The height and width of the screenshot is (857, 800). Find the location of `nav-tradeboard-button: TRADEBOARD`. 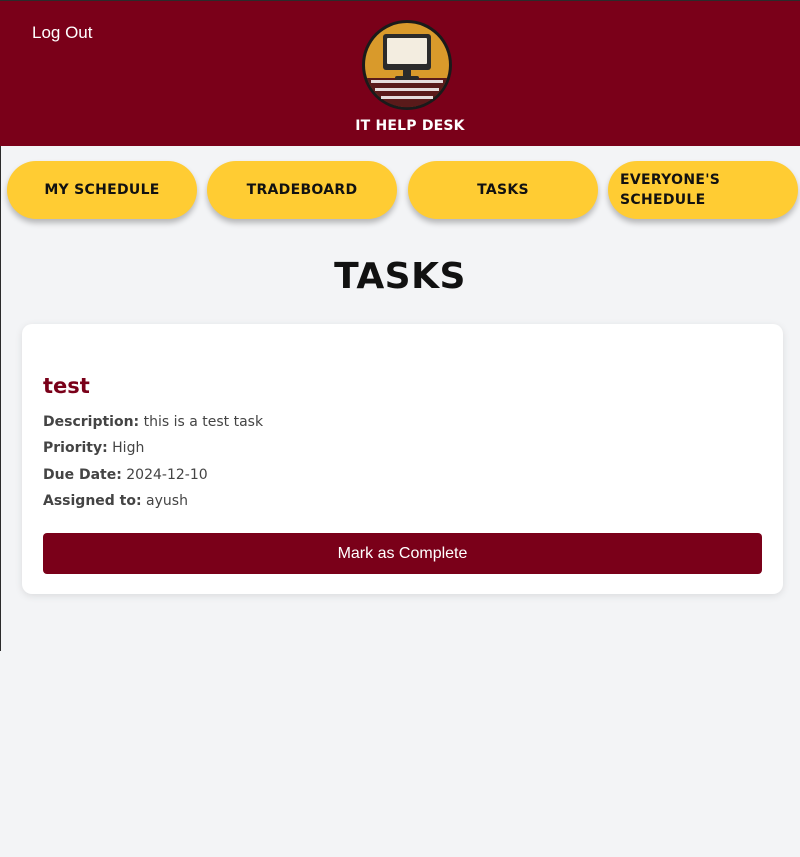

nav-tradeboard-button: TRADEBOARD is located at coordinates (302, 190).